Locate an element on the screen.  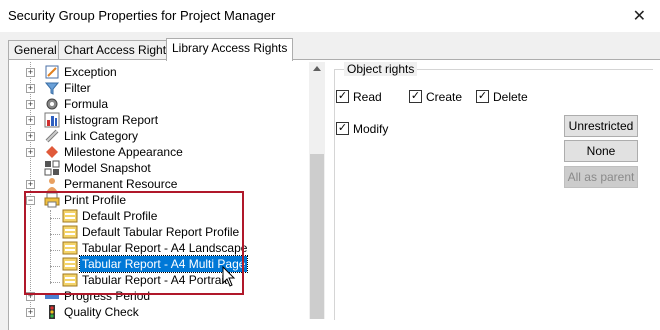
tree-item-label: Filter is located at coordinates (77, 88).